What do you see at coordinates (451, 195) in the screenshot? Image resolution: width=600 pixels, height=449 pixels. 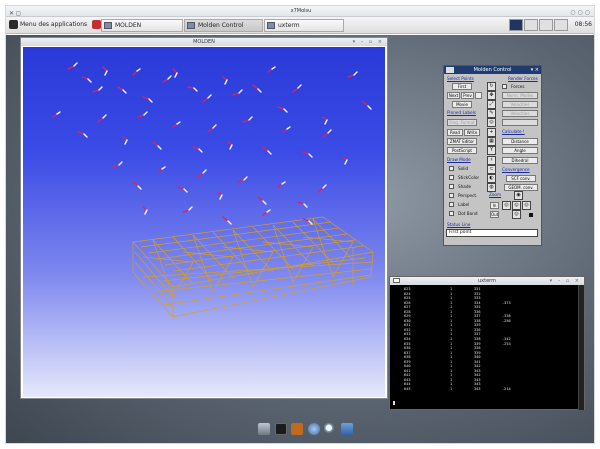 I see `perspect-checkbox` at bounding box center [451, 195].